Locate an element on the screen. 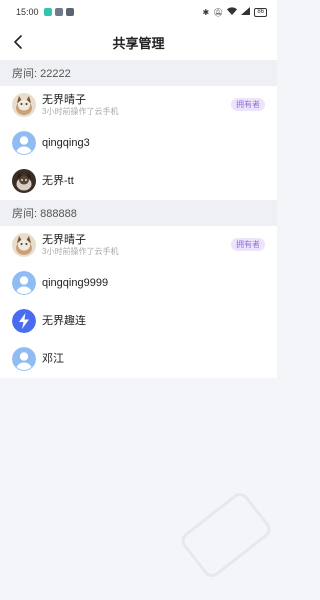  top-nav: 共享管理 is located at coordinates (138, 42).